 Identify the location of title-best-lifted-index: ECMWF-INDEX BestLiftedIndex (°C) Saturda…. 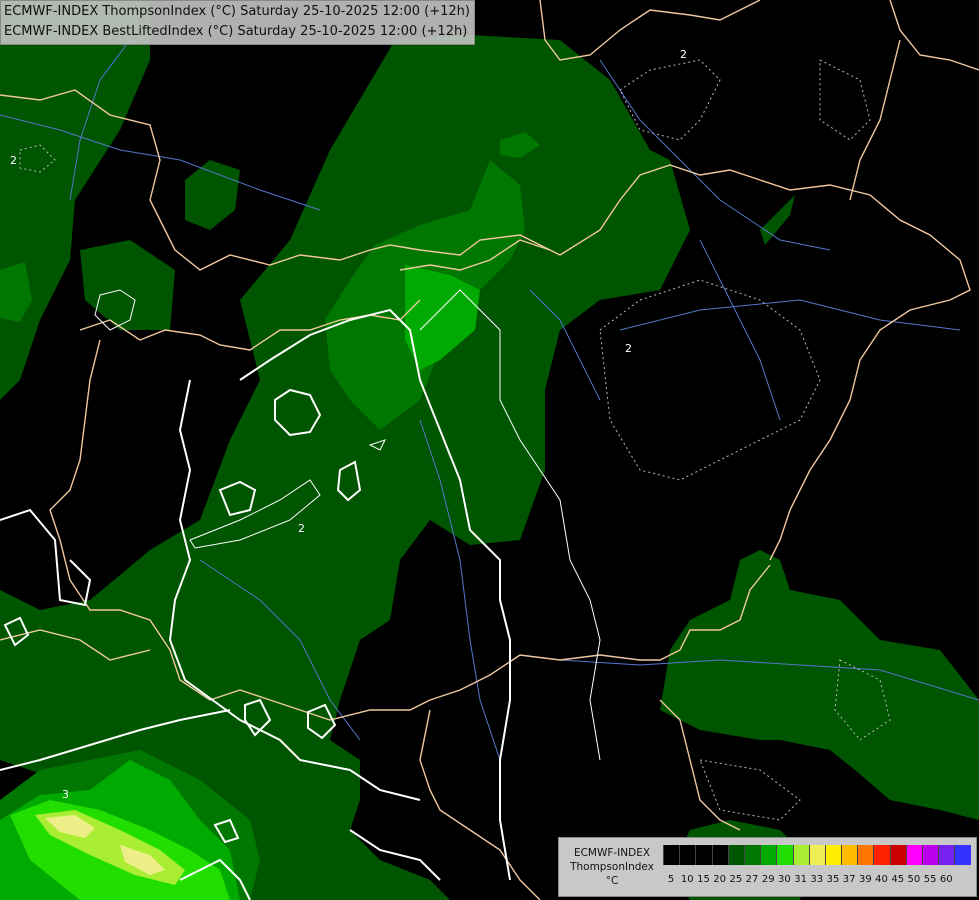
(236, 31).